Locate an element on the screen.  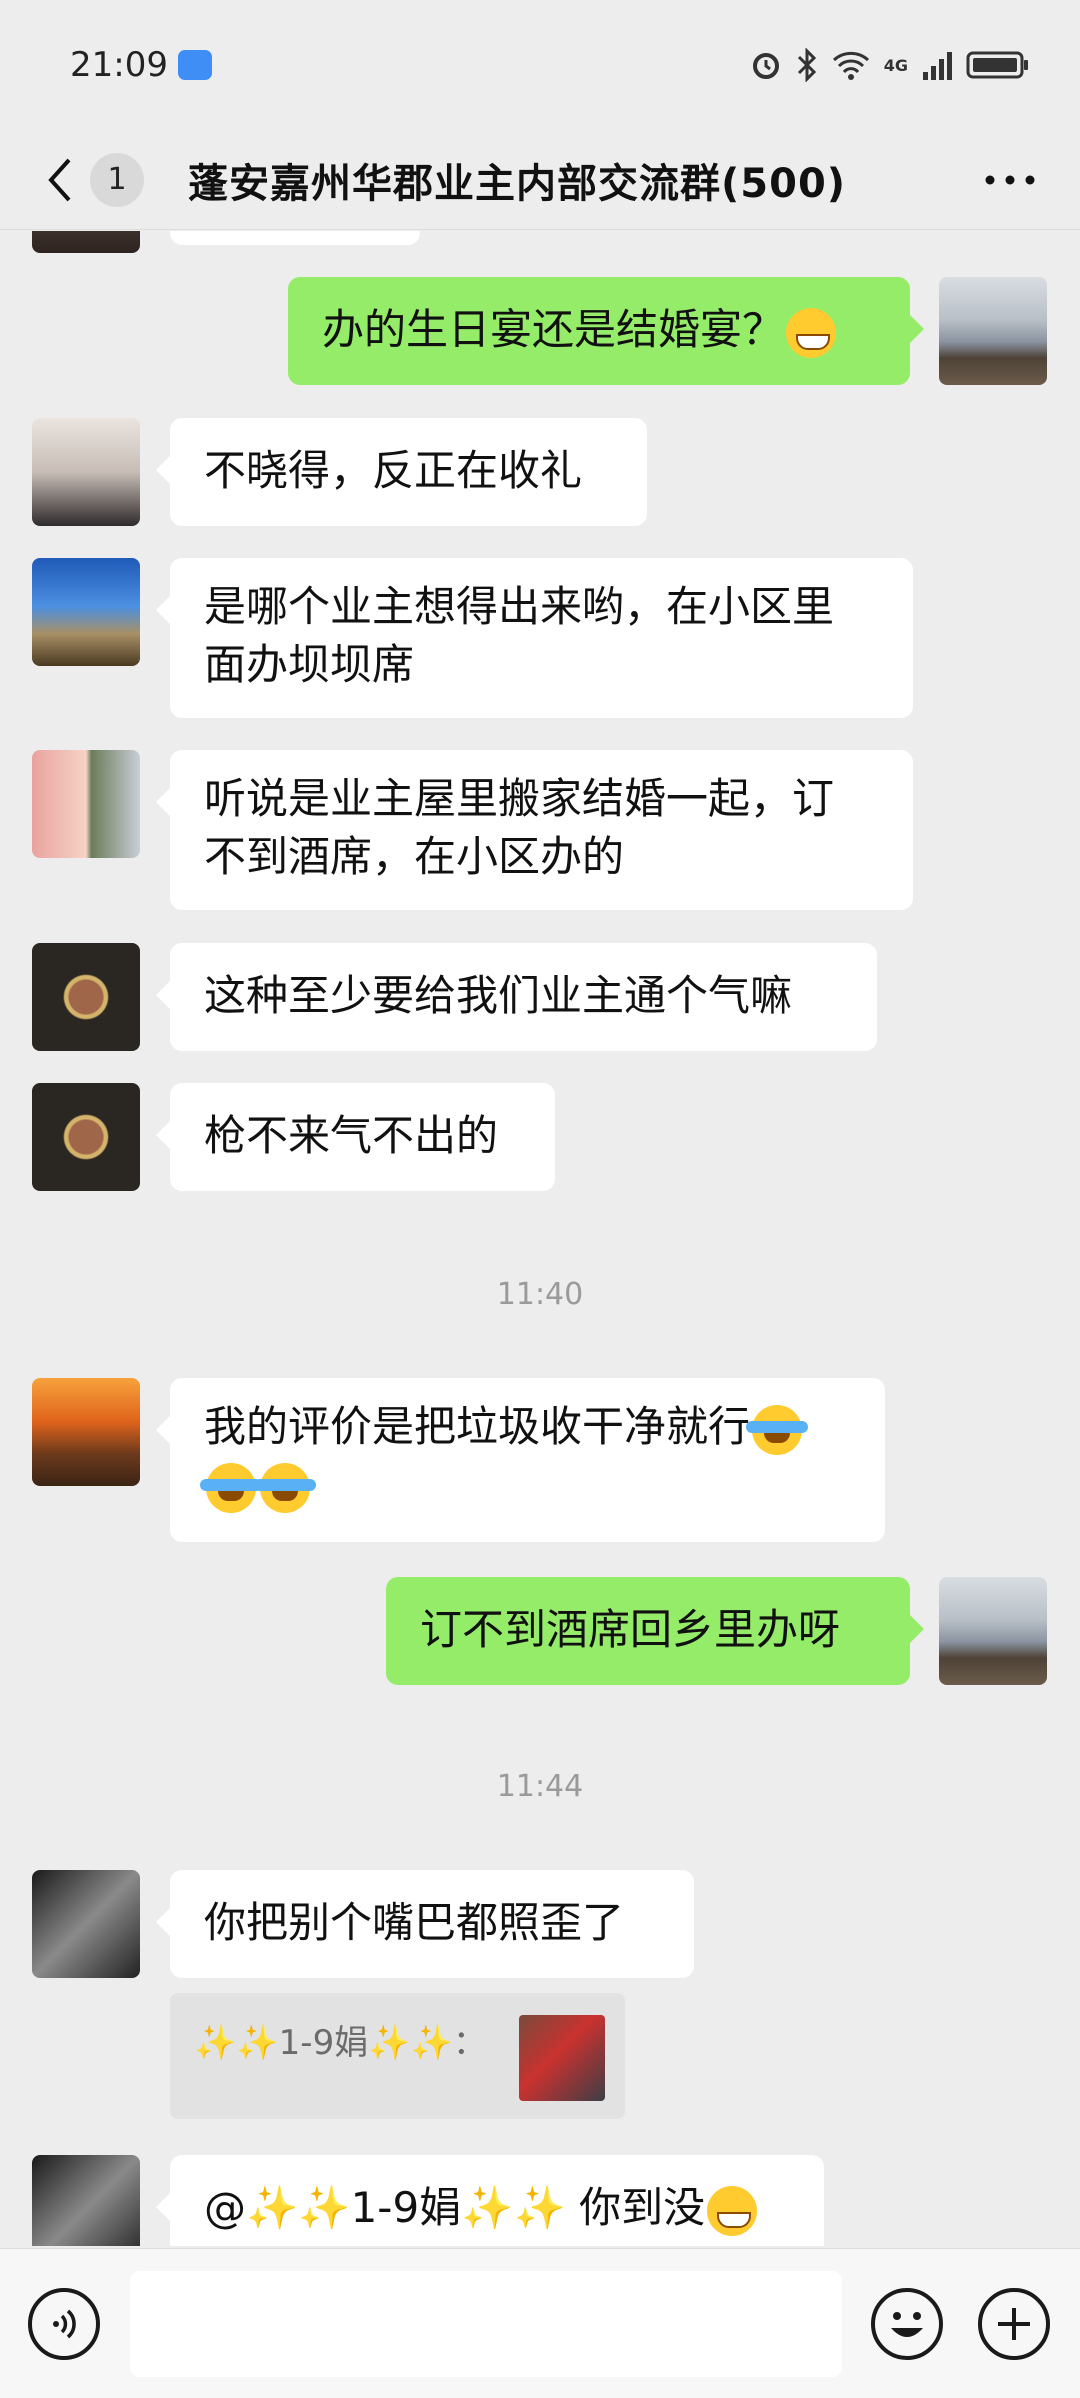
chevron-left-icon is located at coordinates (59, 179).